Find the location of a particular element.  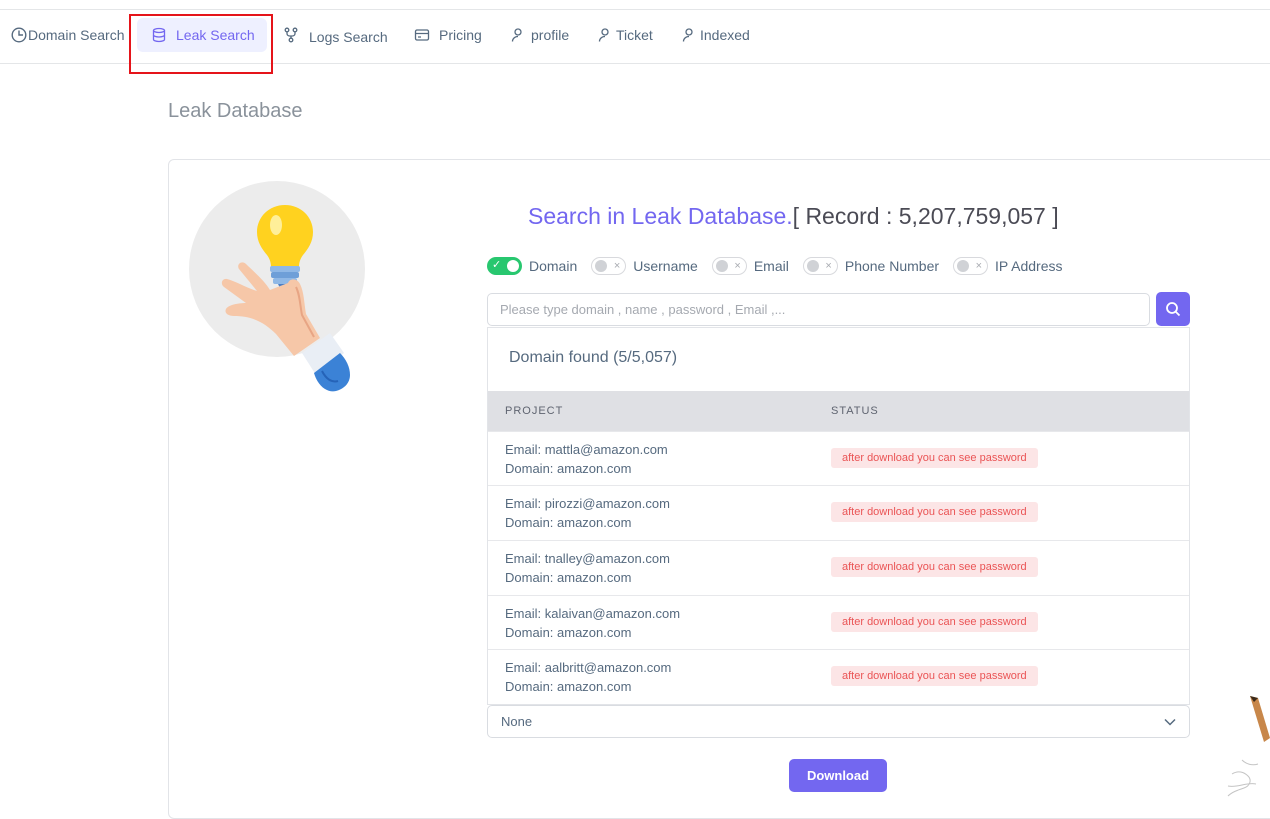

column-header-project: PROJECT is located at coordinates (534, 411).